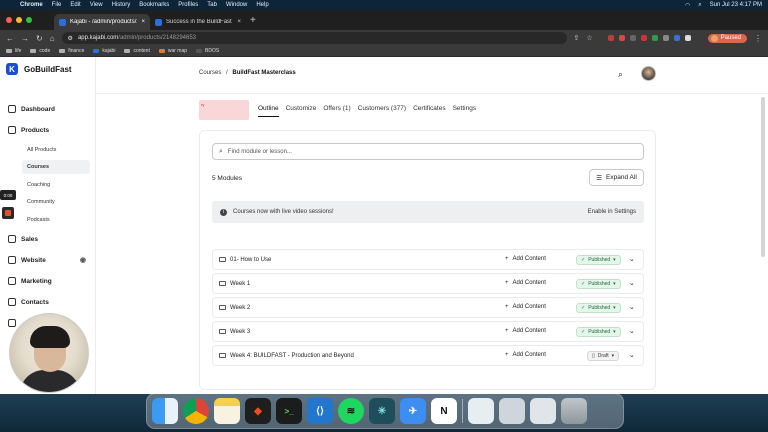 This screenshot has height=432, width=768. I want to click on module-row: Week 1 + Add Content ✓ Published ▾ ⌄, so click(428, 283).